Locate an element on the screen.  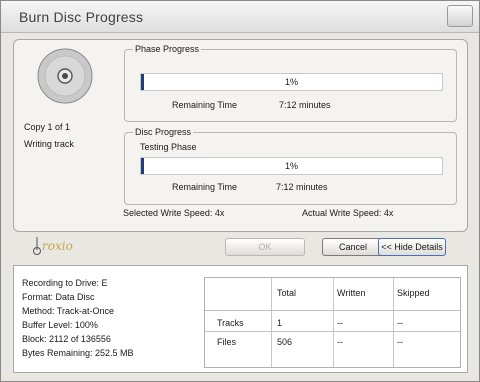
disc-progress-title: Disc Progress is located at coordinates (163, 132).